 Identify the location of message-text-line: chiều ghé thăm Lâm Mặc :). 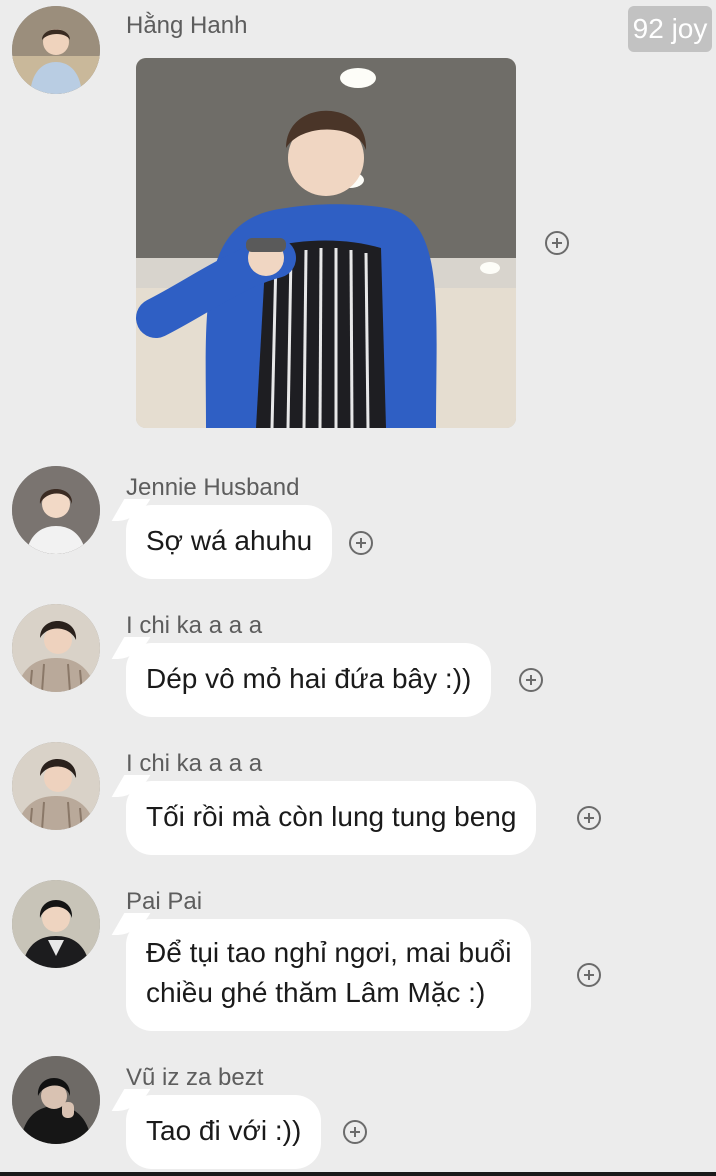
(316, 992).